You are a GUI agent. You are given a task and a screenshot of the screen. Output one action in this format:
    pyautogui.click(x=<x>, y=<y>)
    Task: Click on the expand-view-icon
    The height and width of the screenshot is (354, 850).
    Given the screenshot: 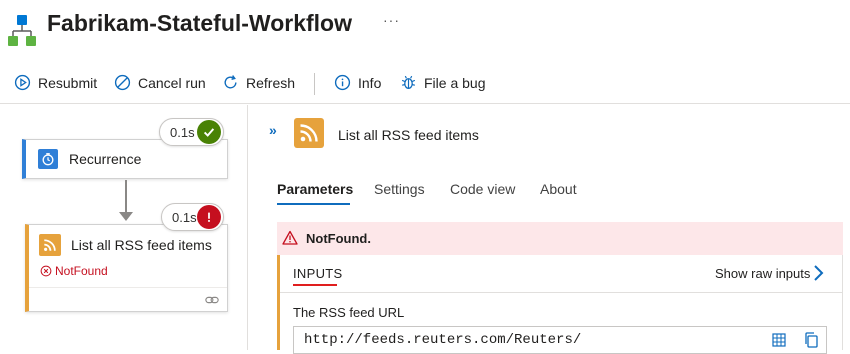 What is the action you would take?
    pyautogui.click(x=779, y=342)
    